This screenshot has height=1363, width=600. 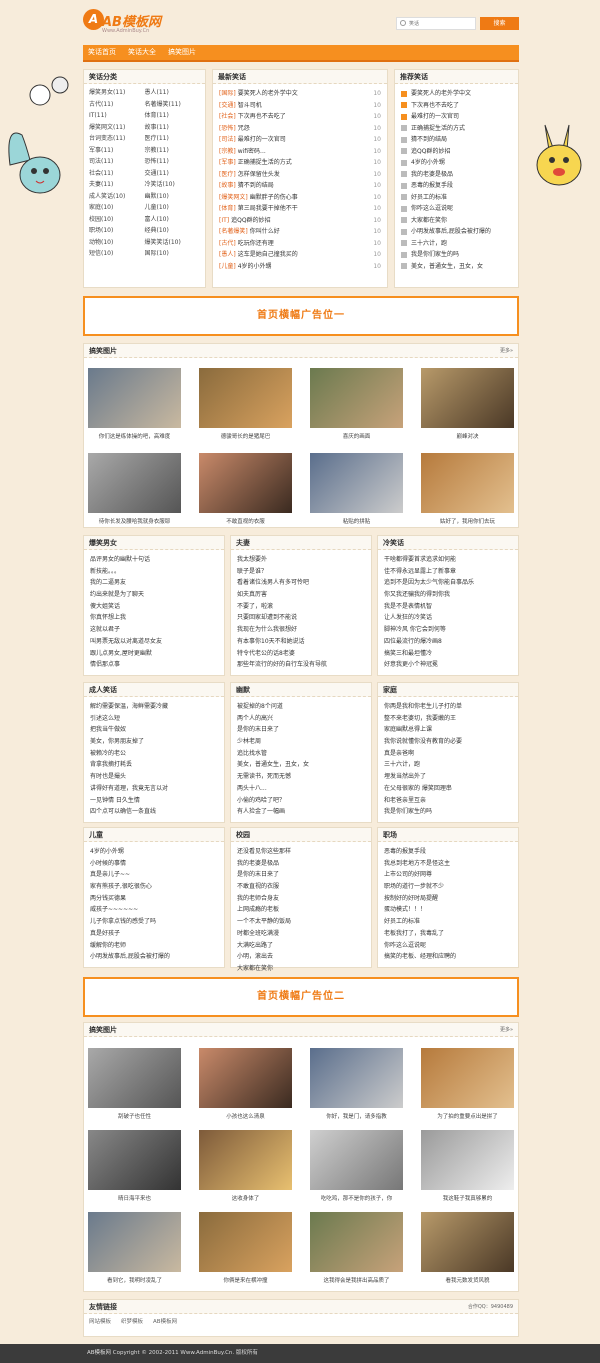 I want to click on latest-joke-item: [恐怖] 咒怨 10, so click(x=300, y=129).